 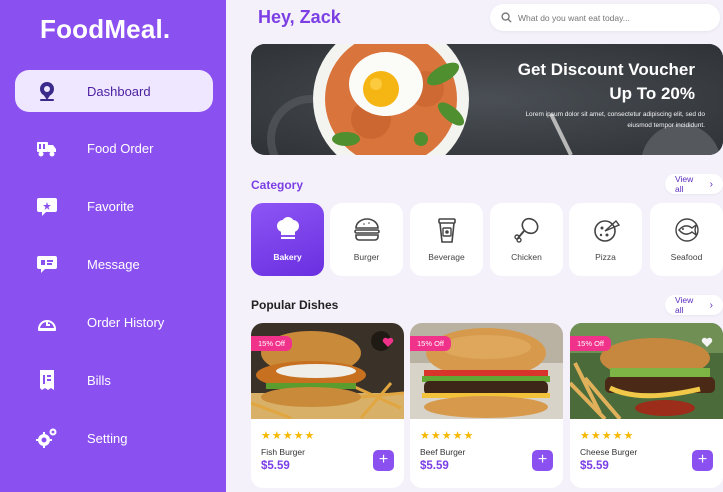 I want to click on category-pizza: Pizza, so click(x=605, y=239).